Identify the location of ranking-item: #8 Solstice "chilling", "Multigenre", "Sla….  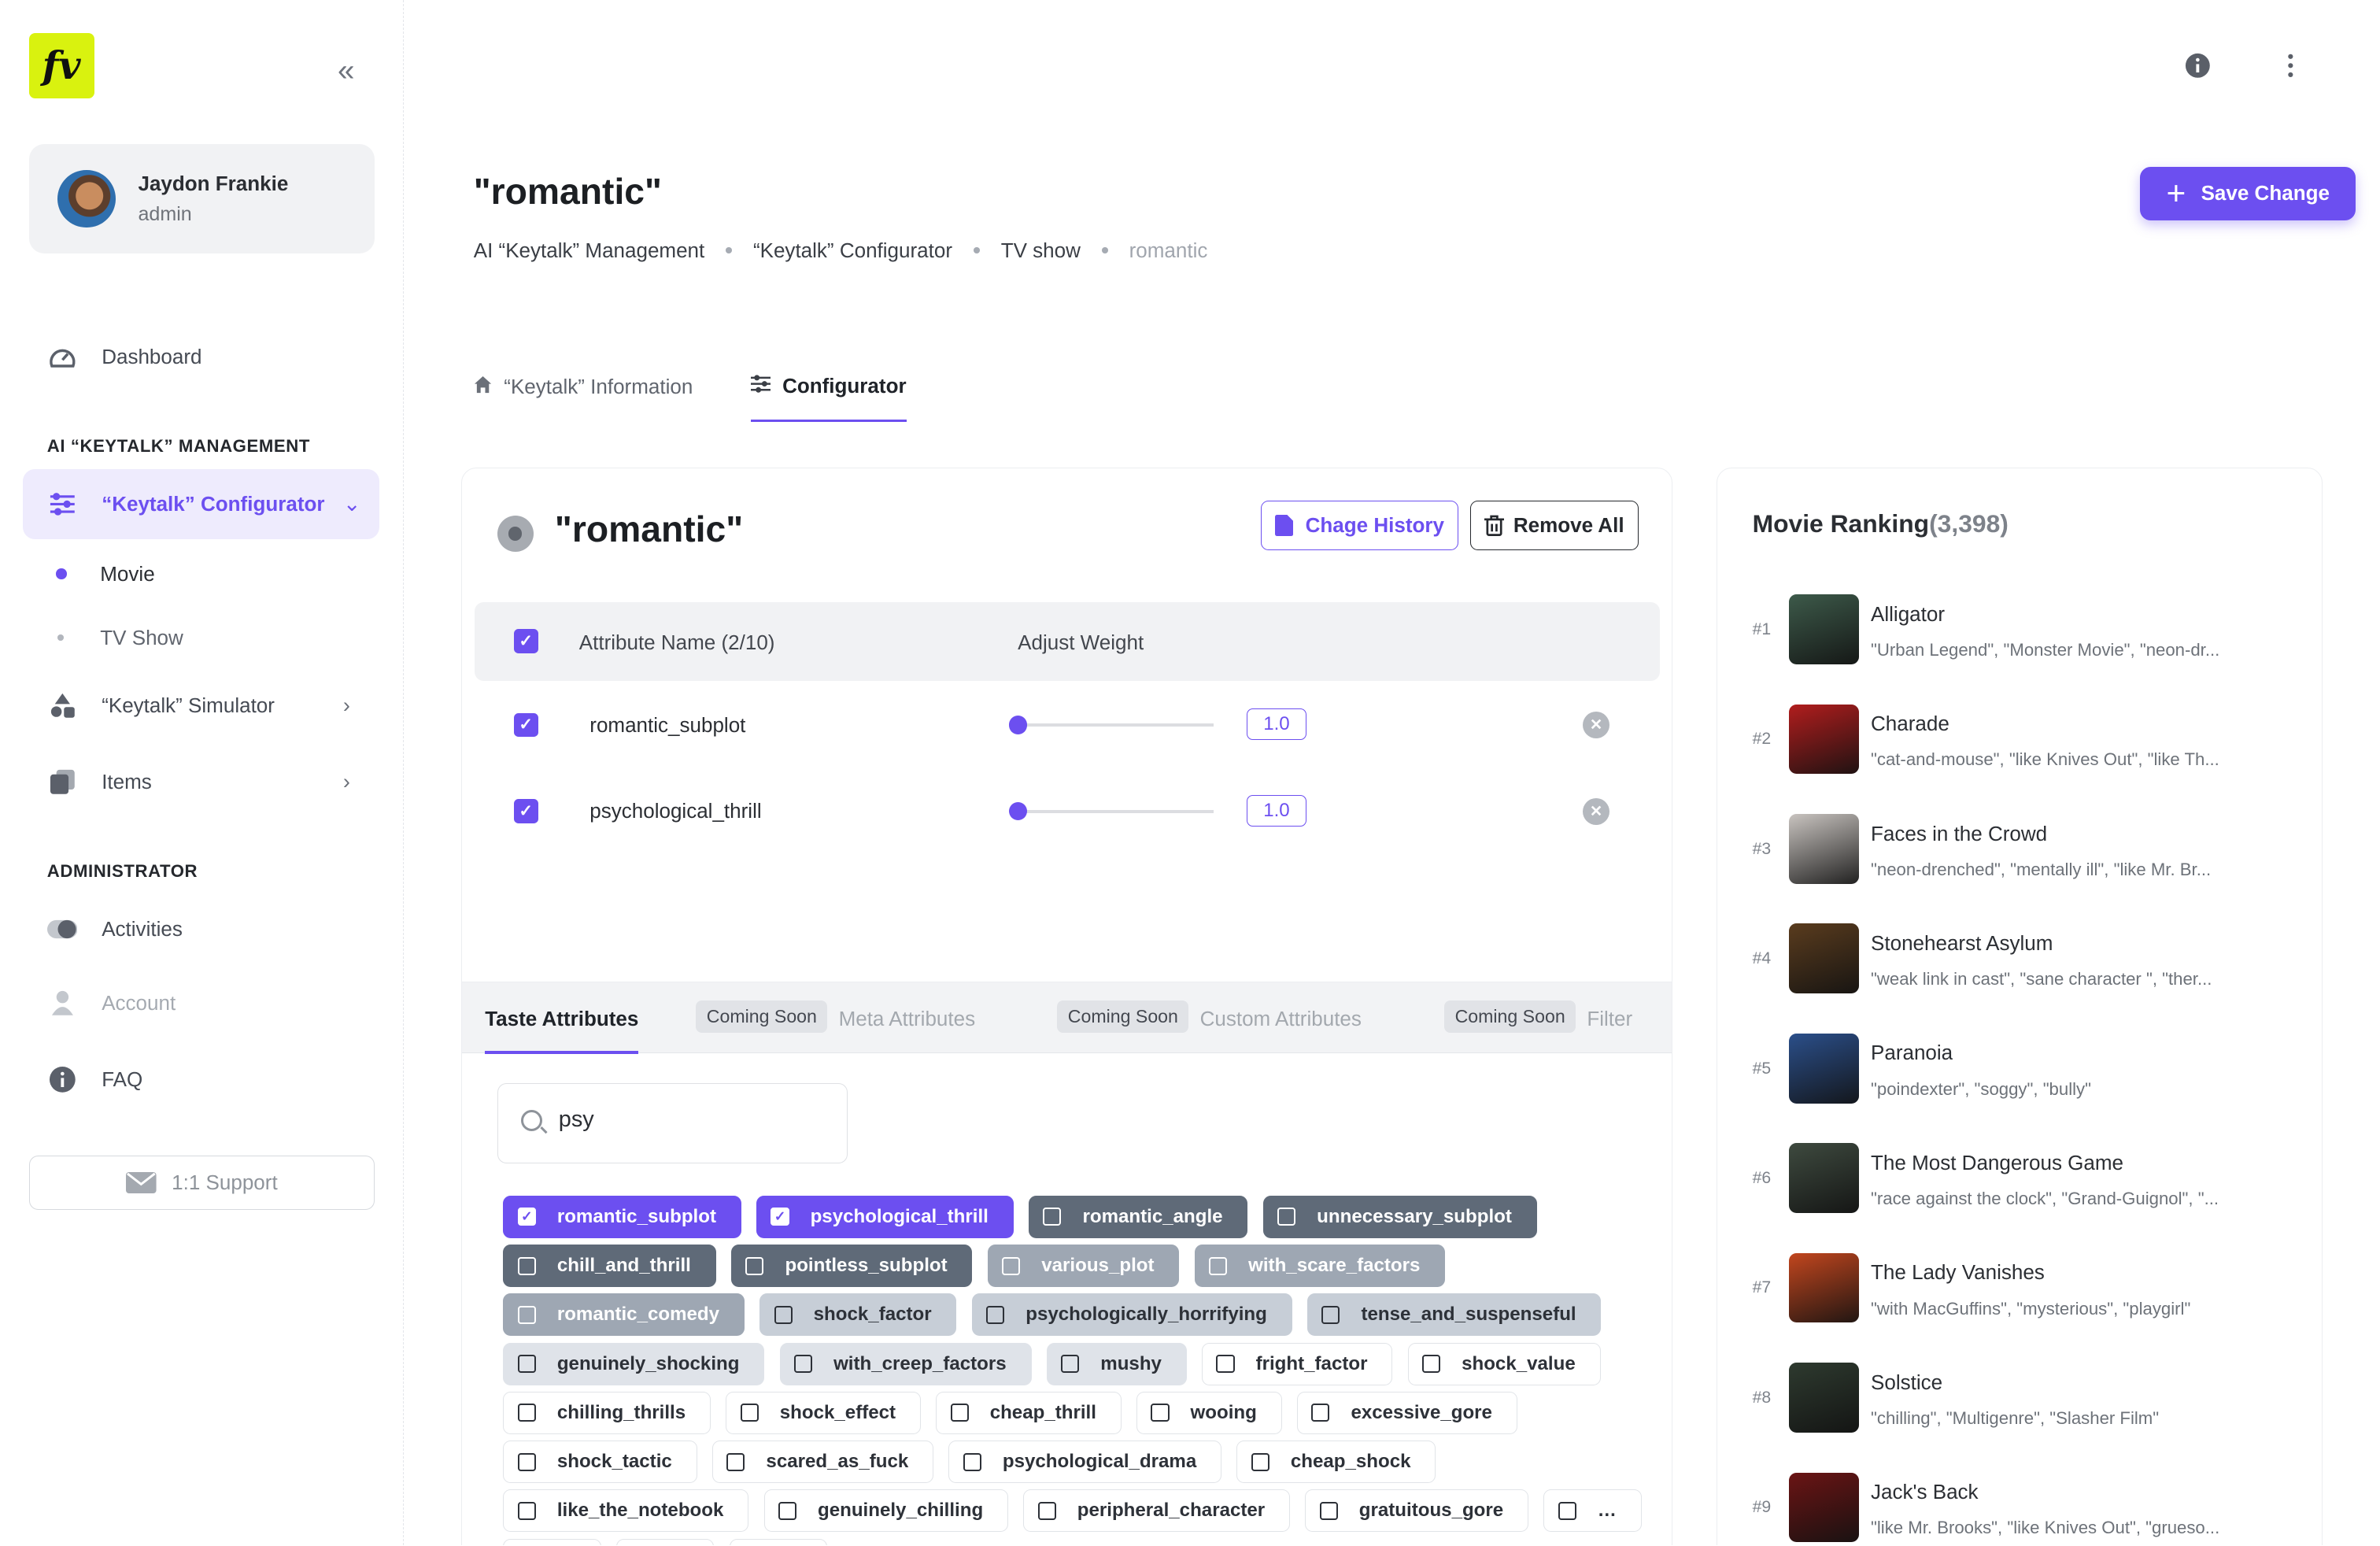
(2020, 1400).